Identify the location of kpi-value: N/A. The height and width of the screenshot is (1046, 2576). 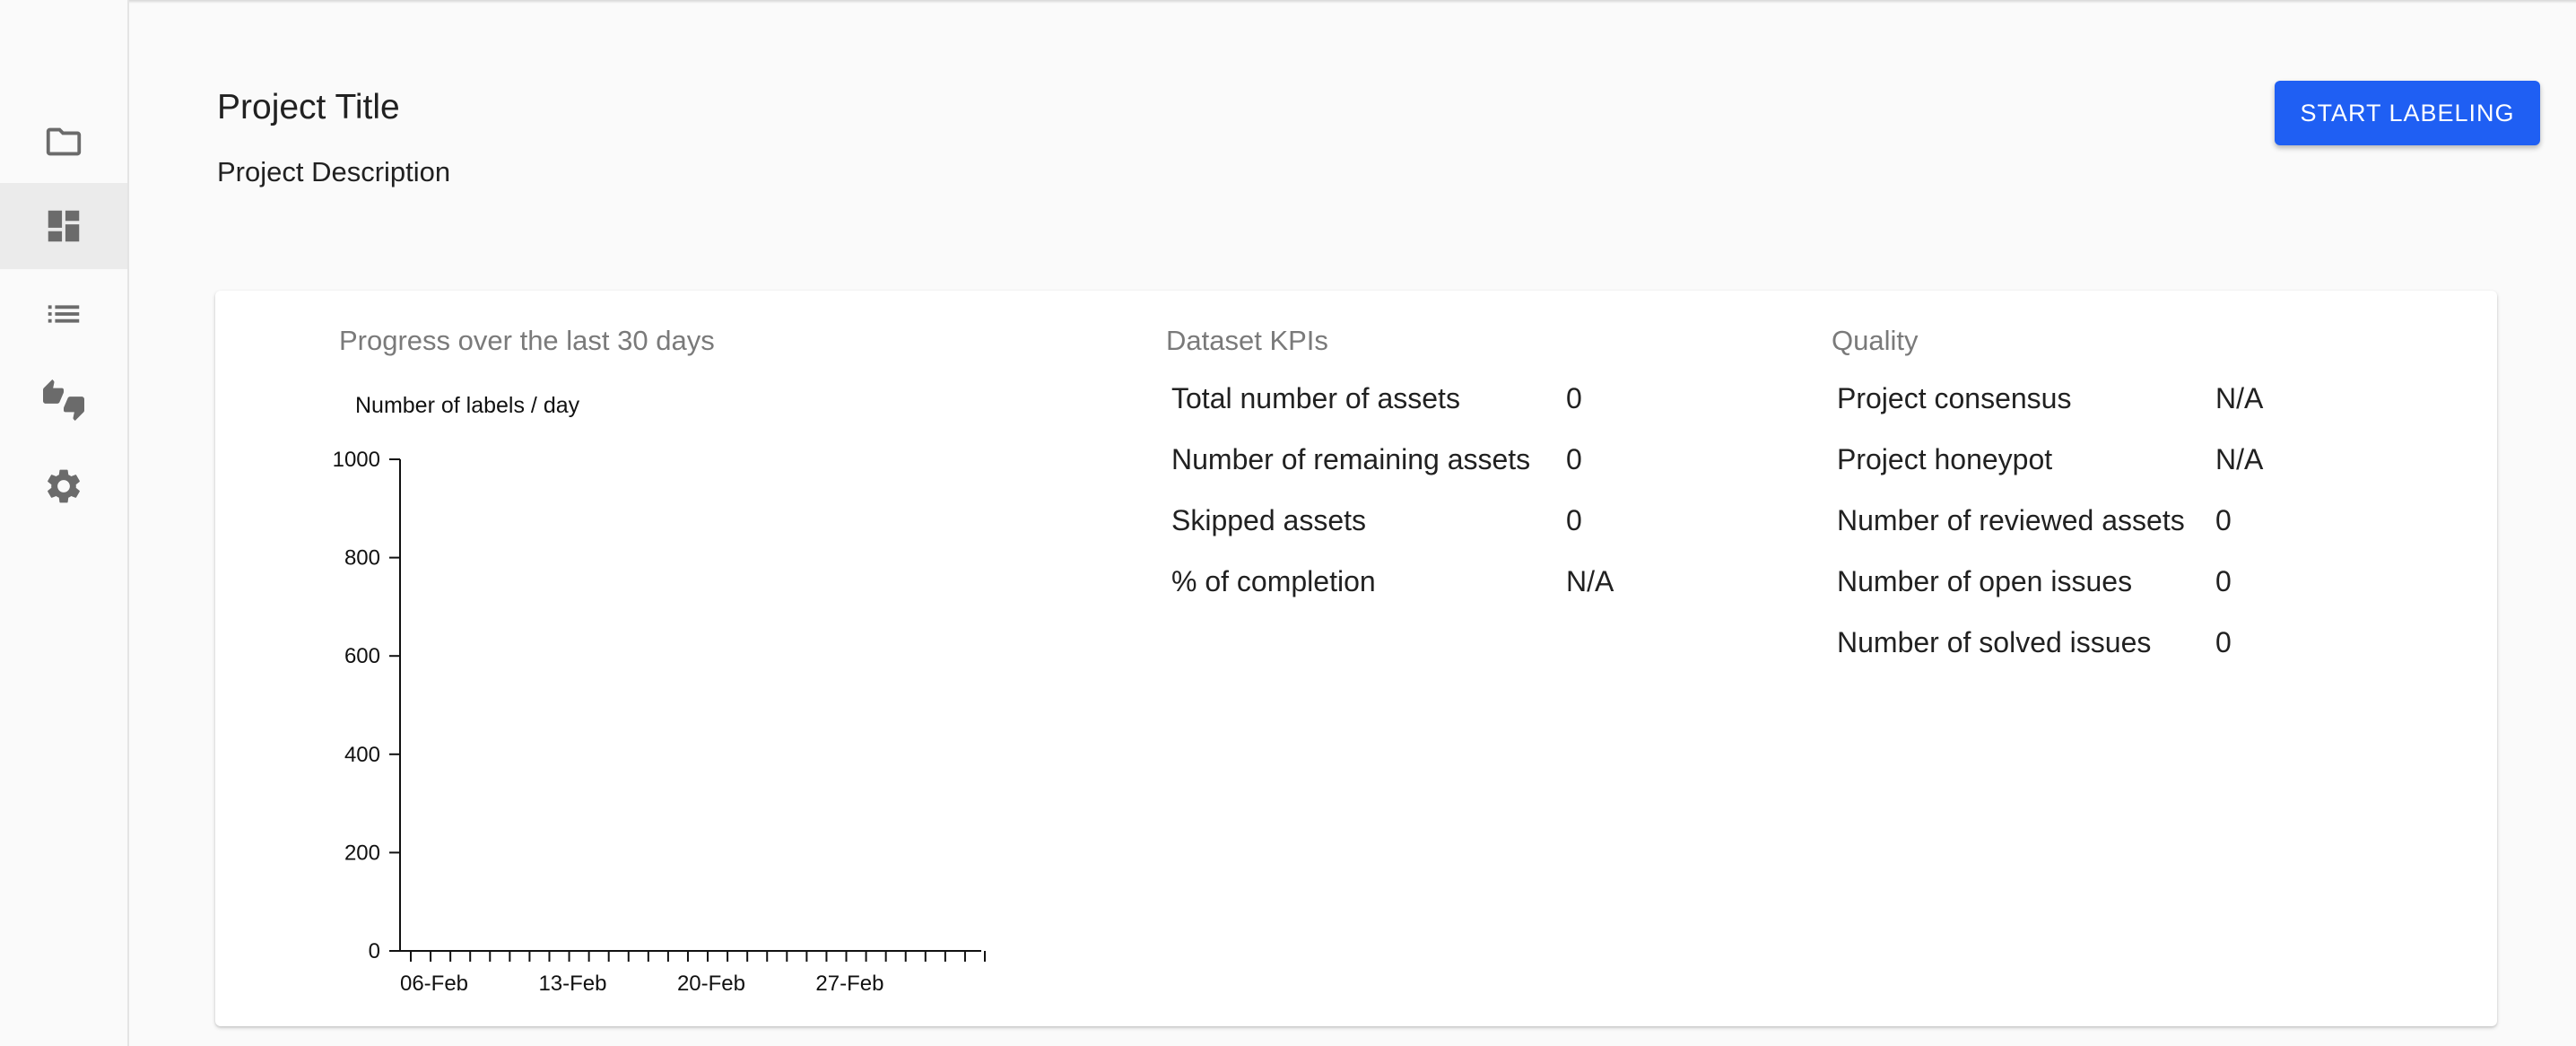
(1590, 580).